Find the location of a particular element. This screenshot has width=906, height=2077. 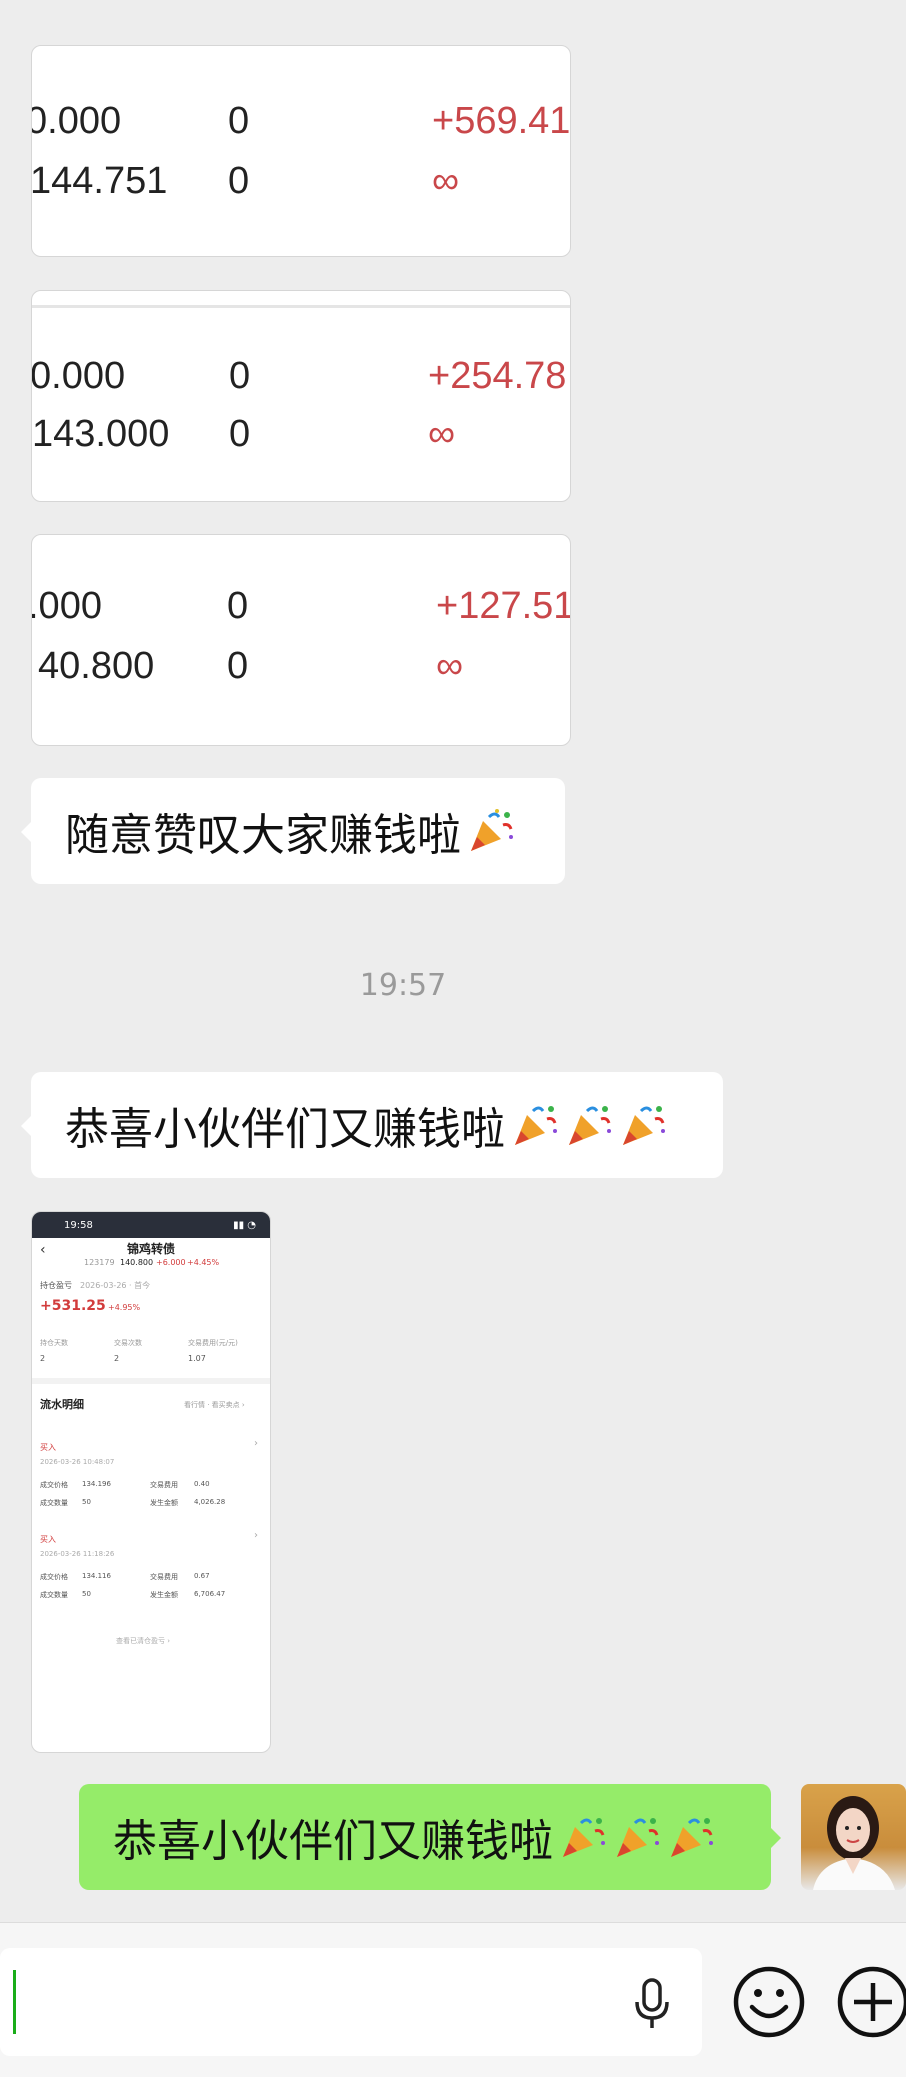

profit-pct: +4.95% is located at coordinates (124, 1307).